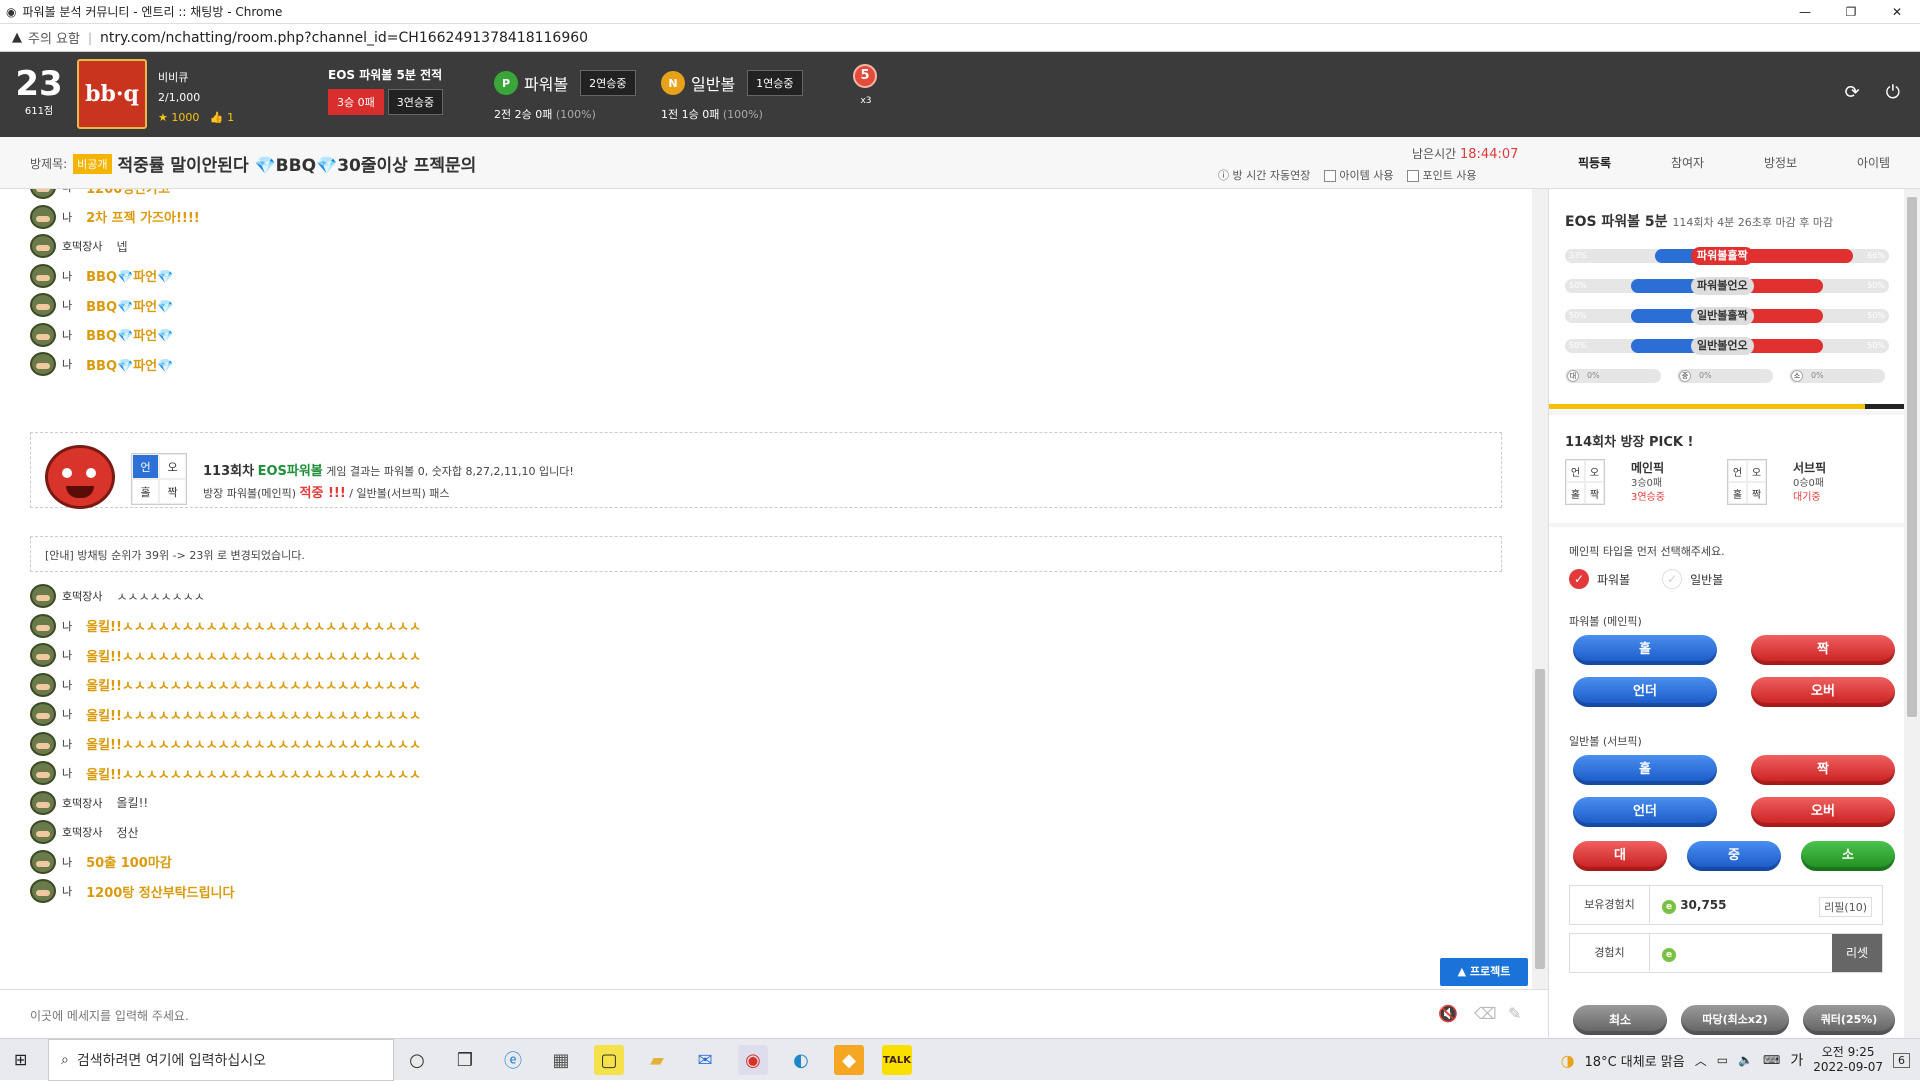 The image size is (1920, 1081). Describe the element at coordinates (1735, 1020) in the screenshot. I see `double-bet-button: 따당(최소x2)` at that location.